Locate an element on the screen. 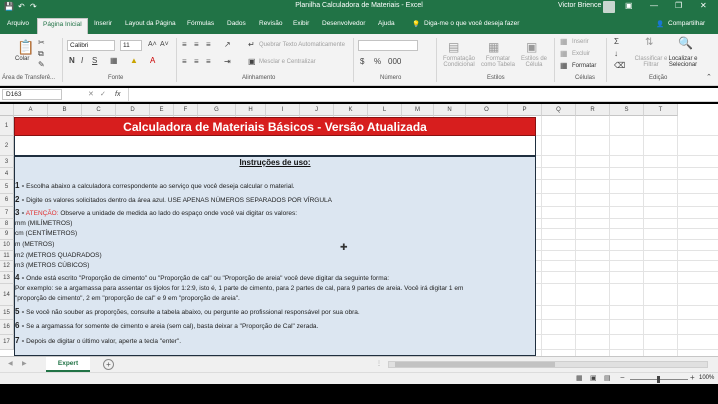  sort-filter-button: Classificar e Filtrar is located at coordinates (651, 62).